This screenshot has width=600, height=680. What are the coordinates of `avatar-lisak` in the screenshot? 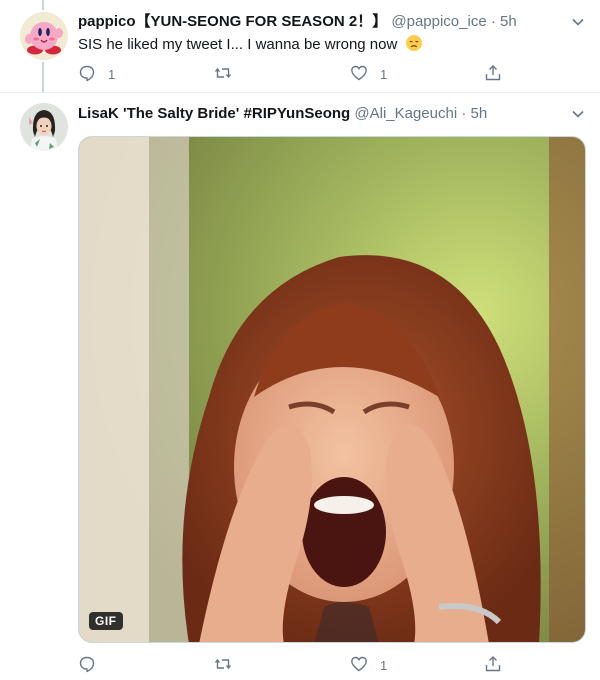 It's located at (44, 127).